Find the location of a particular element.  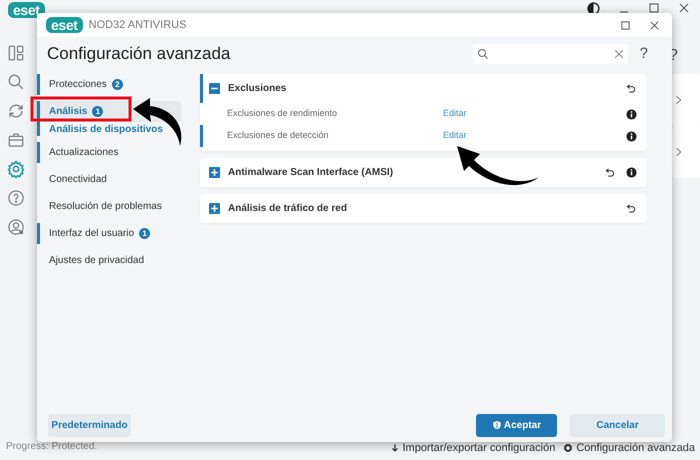

contrast-icon is located at coordinates (593, 8).